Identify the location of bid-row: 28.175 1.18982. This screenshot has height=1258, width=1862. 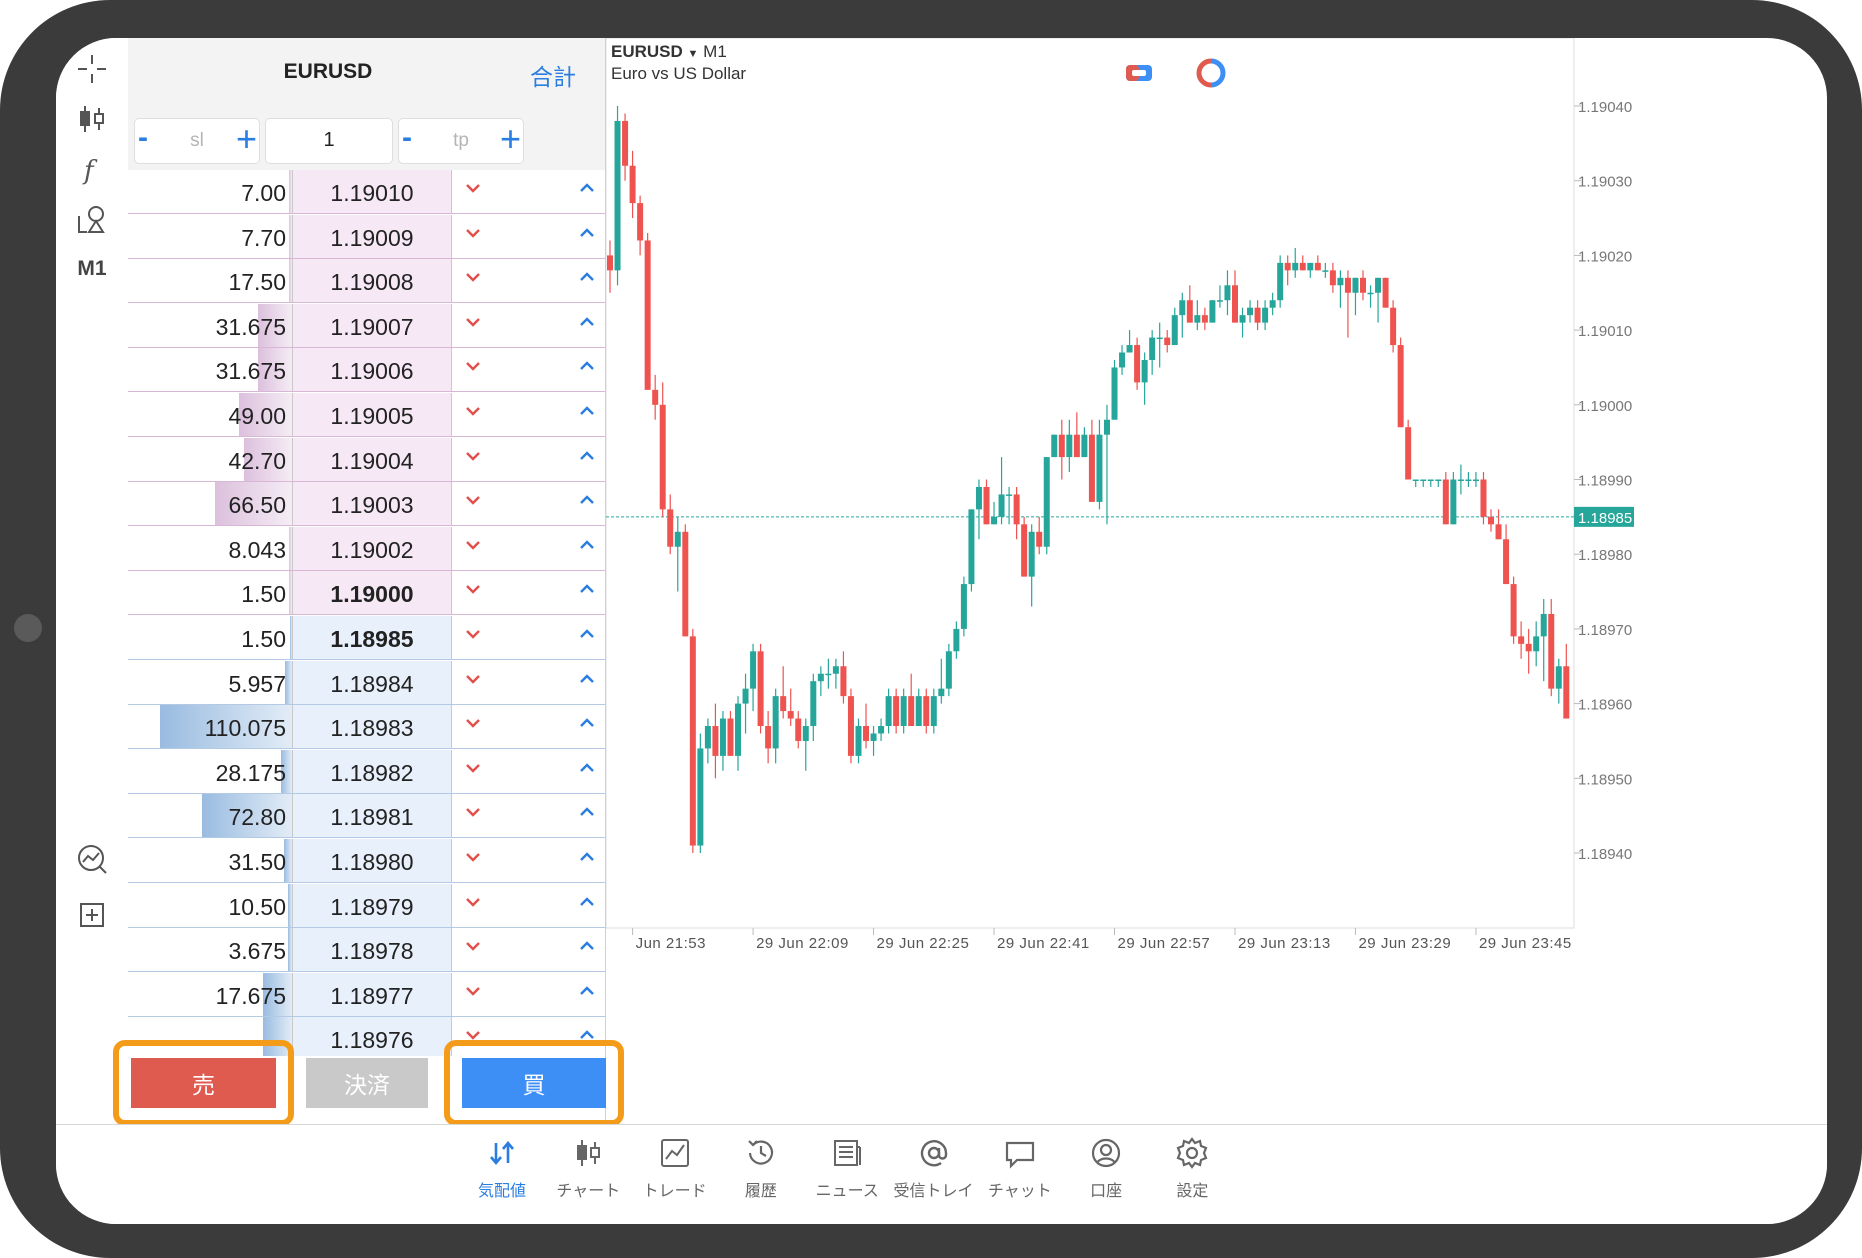
(367, 771).